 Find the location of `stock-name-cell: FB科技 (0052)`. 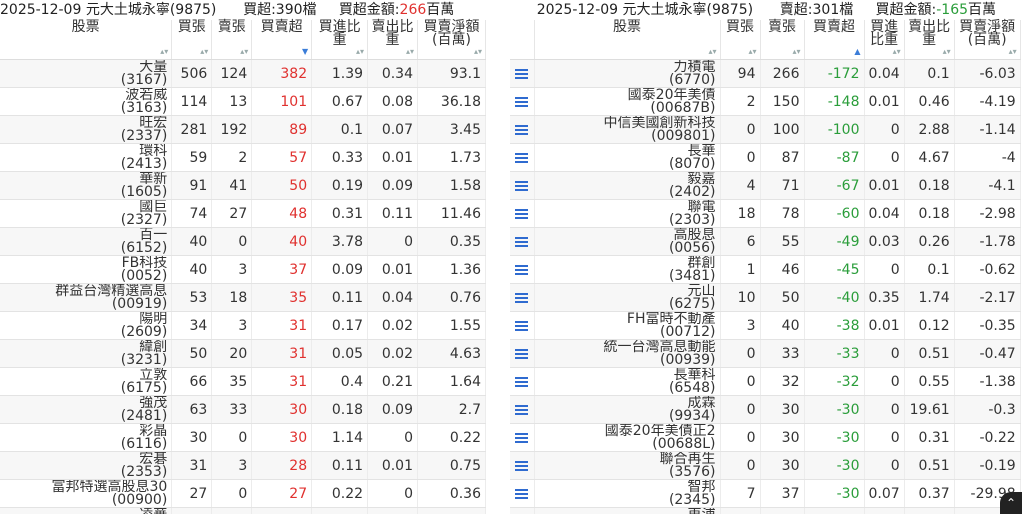

stock-name-cell: FB科技 (0052) is located at coordinates (86, 269).